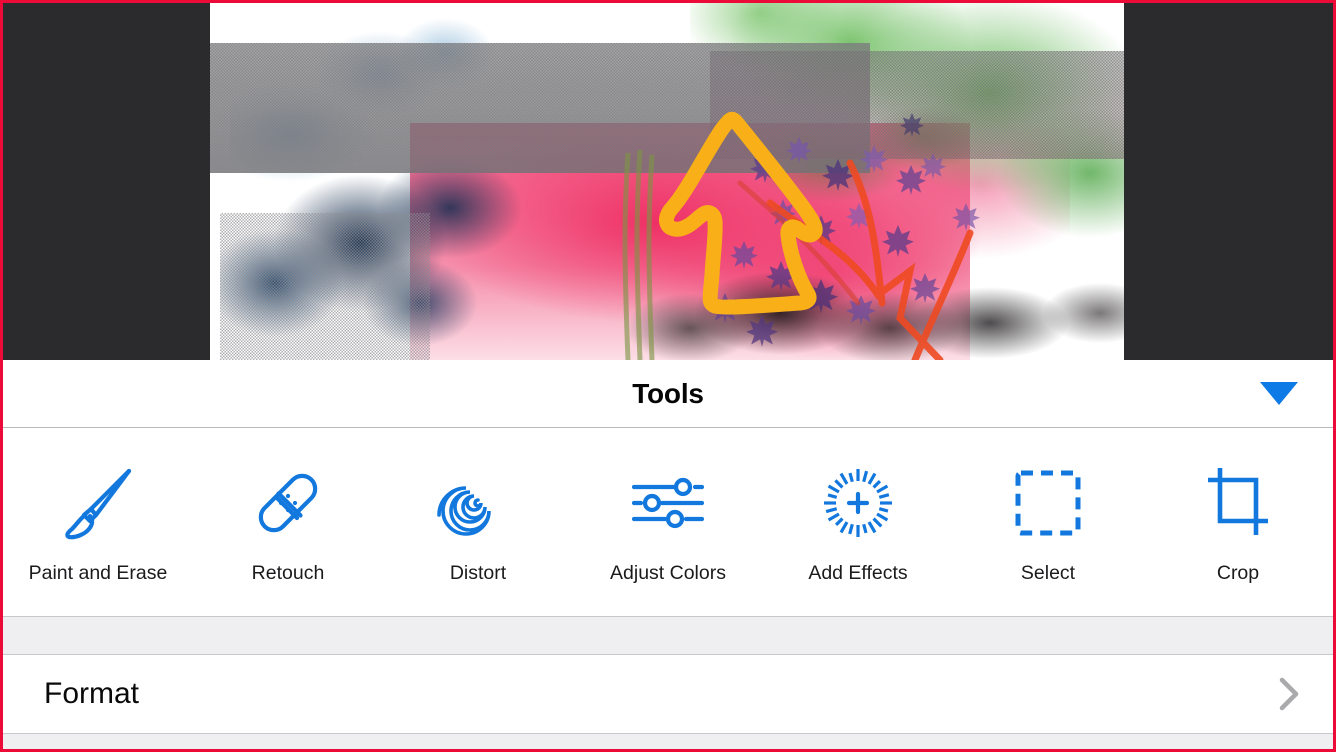 This screenshot has height=752, width=1336. What do you see at coordinates (1048, 503) in the screenshot?
I see `dashed-square-icon` at bounding box center [1048, 503].